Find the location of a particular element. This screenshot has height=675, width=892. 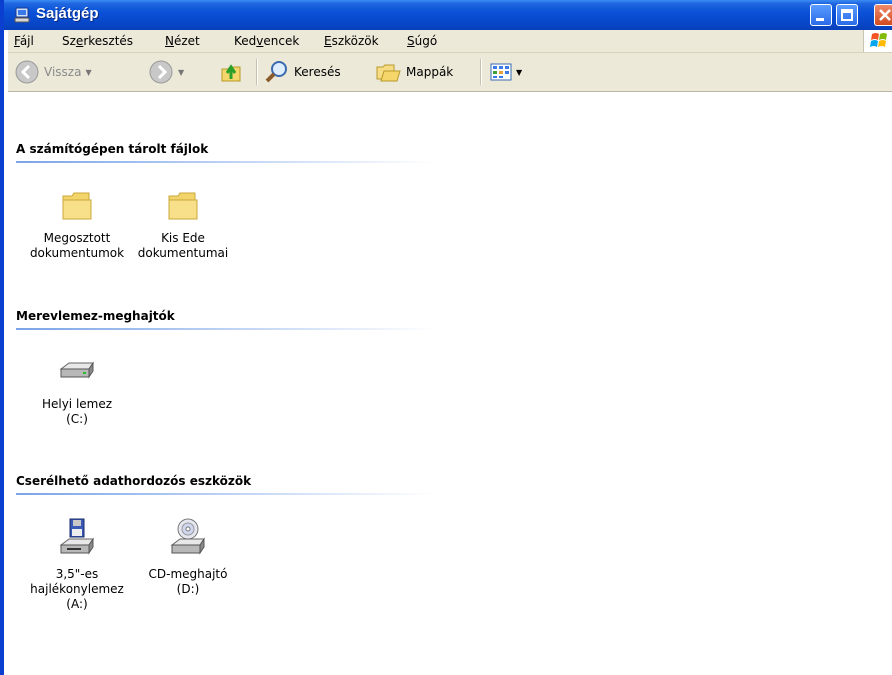

forward-button: ▼ is located at coordinates (166, 72).